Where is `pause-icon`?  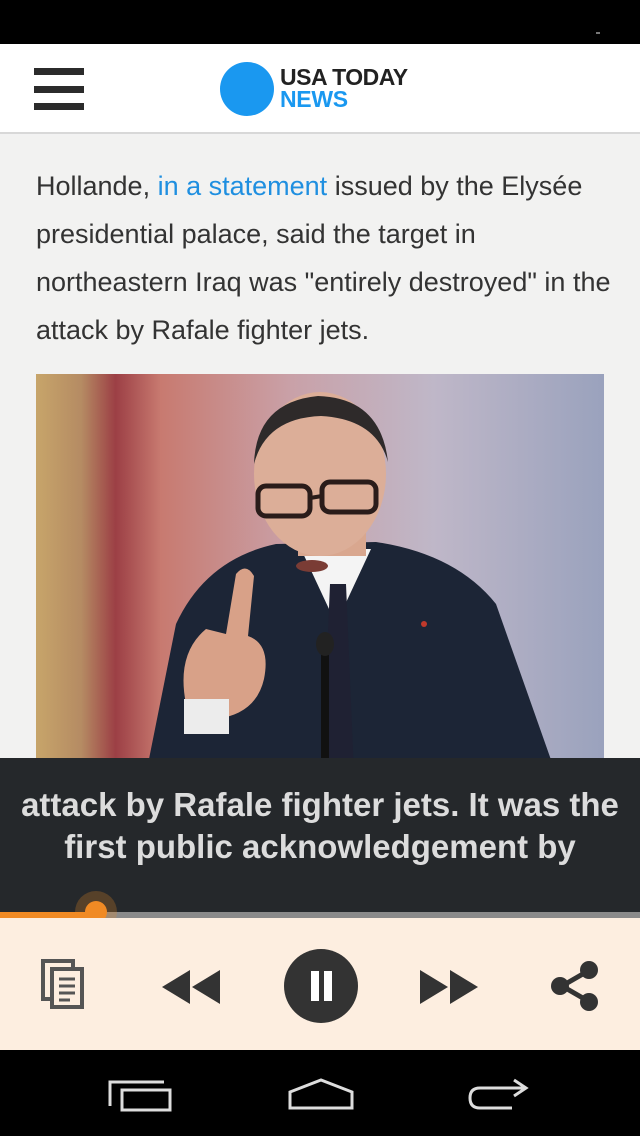 pause-icon is located at coordinates (321, 986).